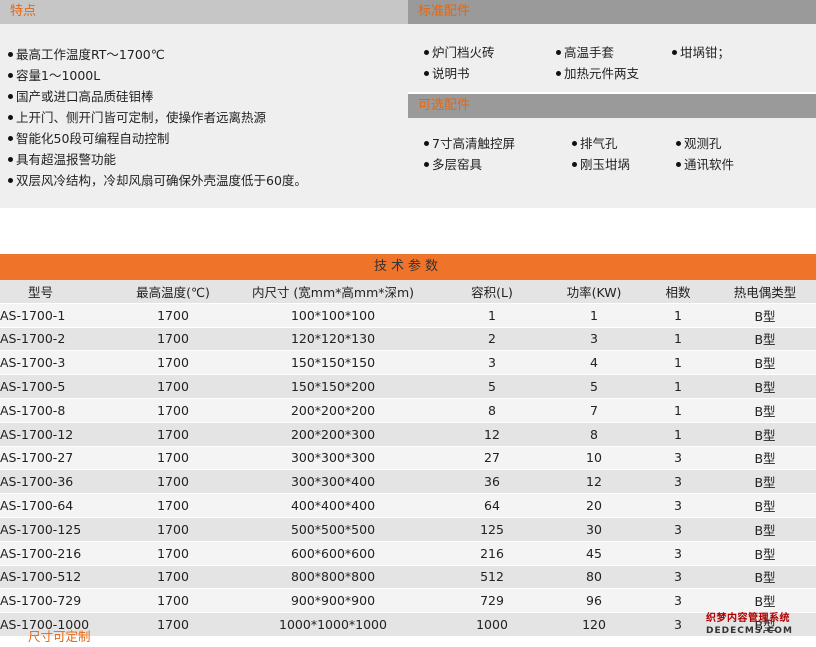 The height and width of the screenshot is (647, 816). Describe the element at coordinates (408, 529) in the screenshot. I see `table-row: AS-1700-125 1700 500*500*500 125 30 3 B型` at that location.